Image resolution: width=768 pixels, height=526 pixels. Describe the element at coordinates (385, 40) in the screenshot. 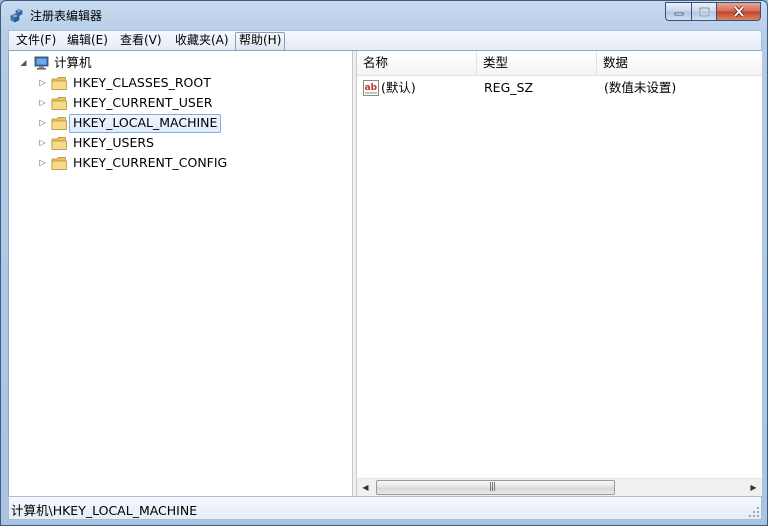

I see `menu-bar: 文件(F) 编辑(E) 查看(V) 收藏夹(A) 帮助(H)` at that location.